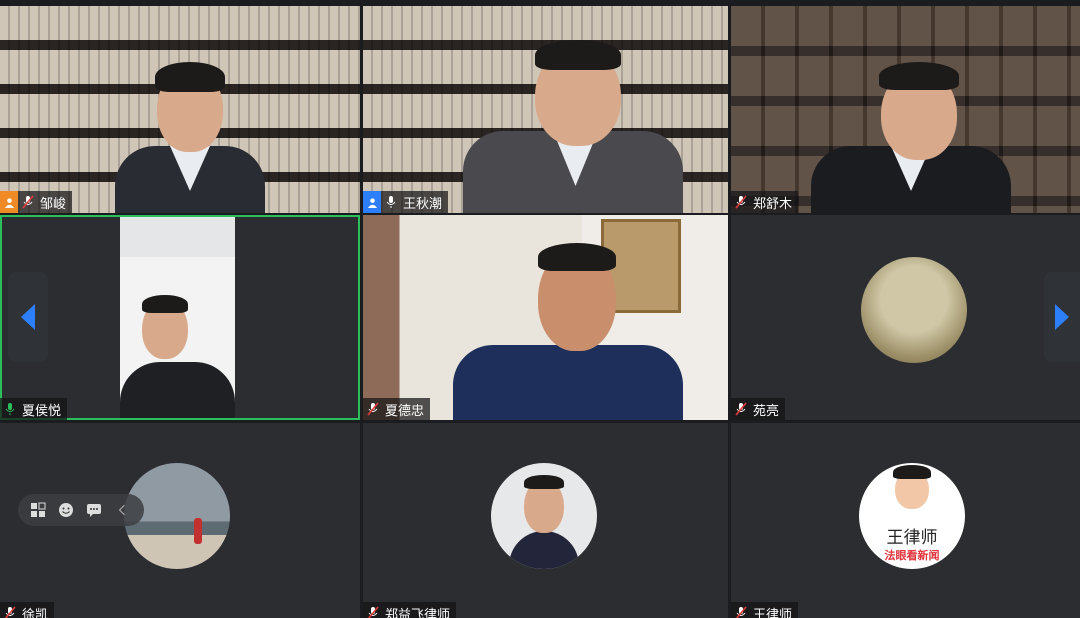 The height and width of the screenshot is (618, 1080). Describe the element at coordinates (94, 510) in the screenshot. I see `chat-icon` at that location.